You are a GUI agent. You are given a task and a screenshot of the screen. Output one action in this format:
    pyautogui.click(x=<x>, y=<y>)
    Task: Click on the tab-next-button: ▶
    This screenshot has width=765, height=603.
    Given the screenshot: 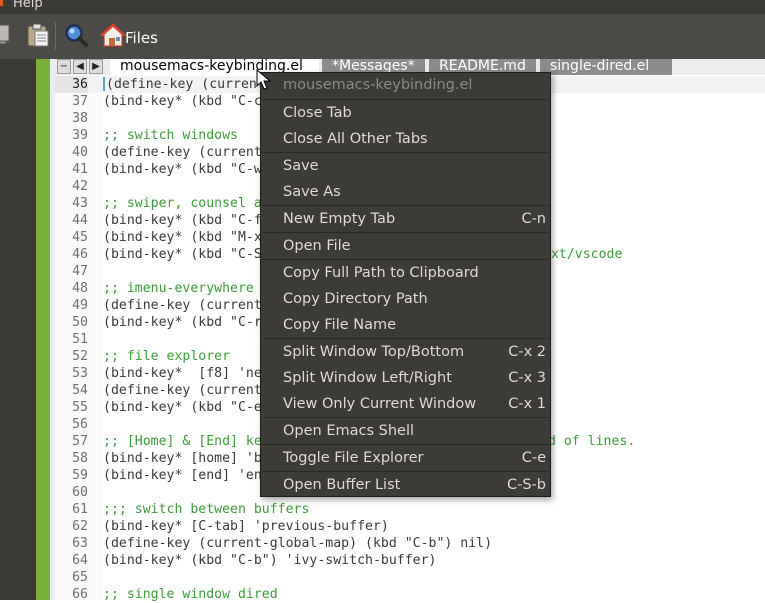 What is the action you would take?
    pyautogui.click(x=96, y=66)
    